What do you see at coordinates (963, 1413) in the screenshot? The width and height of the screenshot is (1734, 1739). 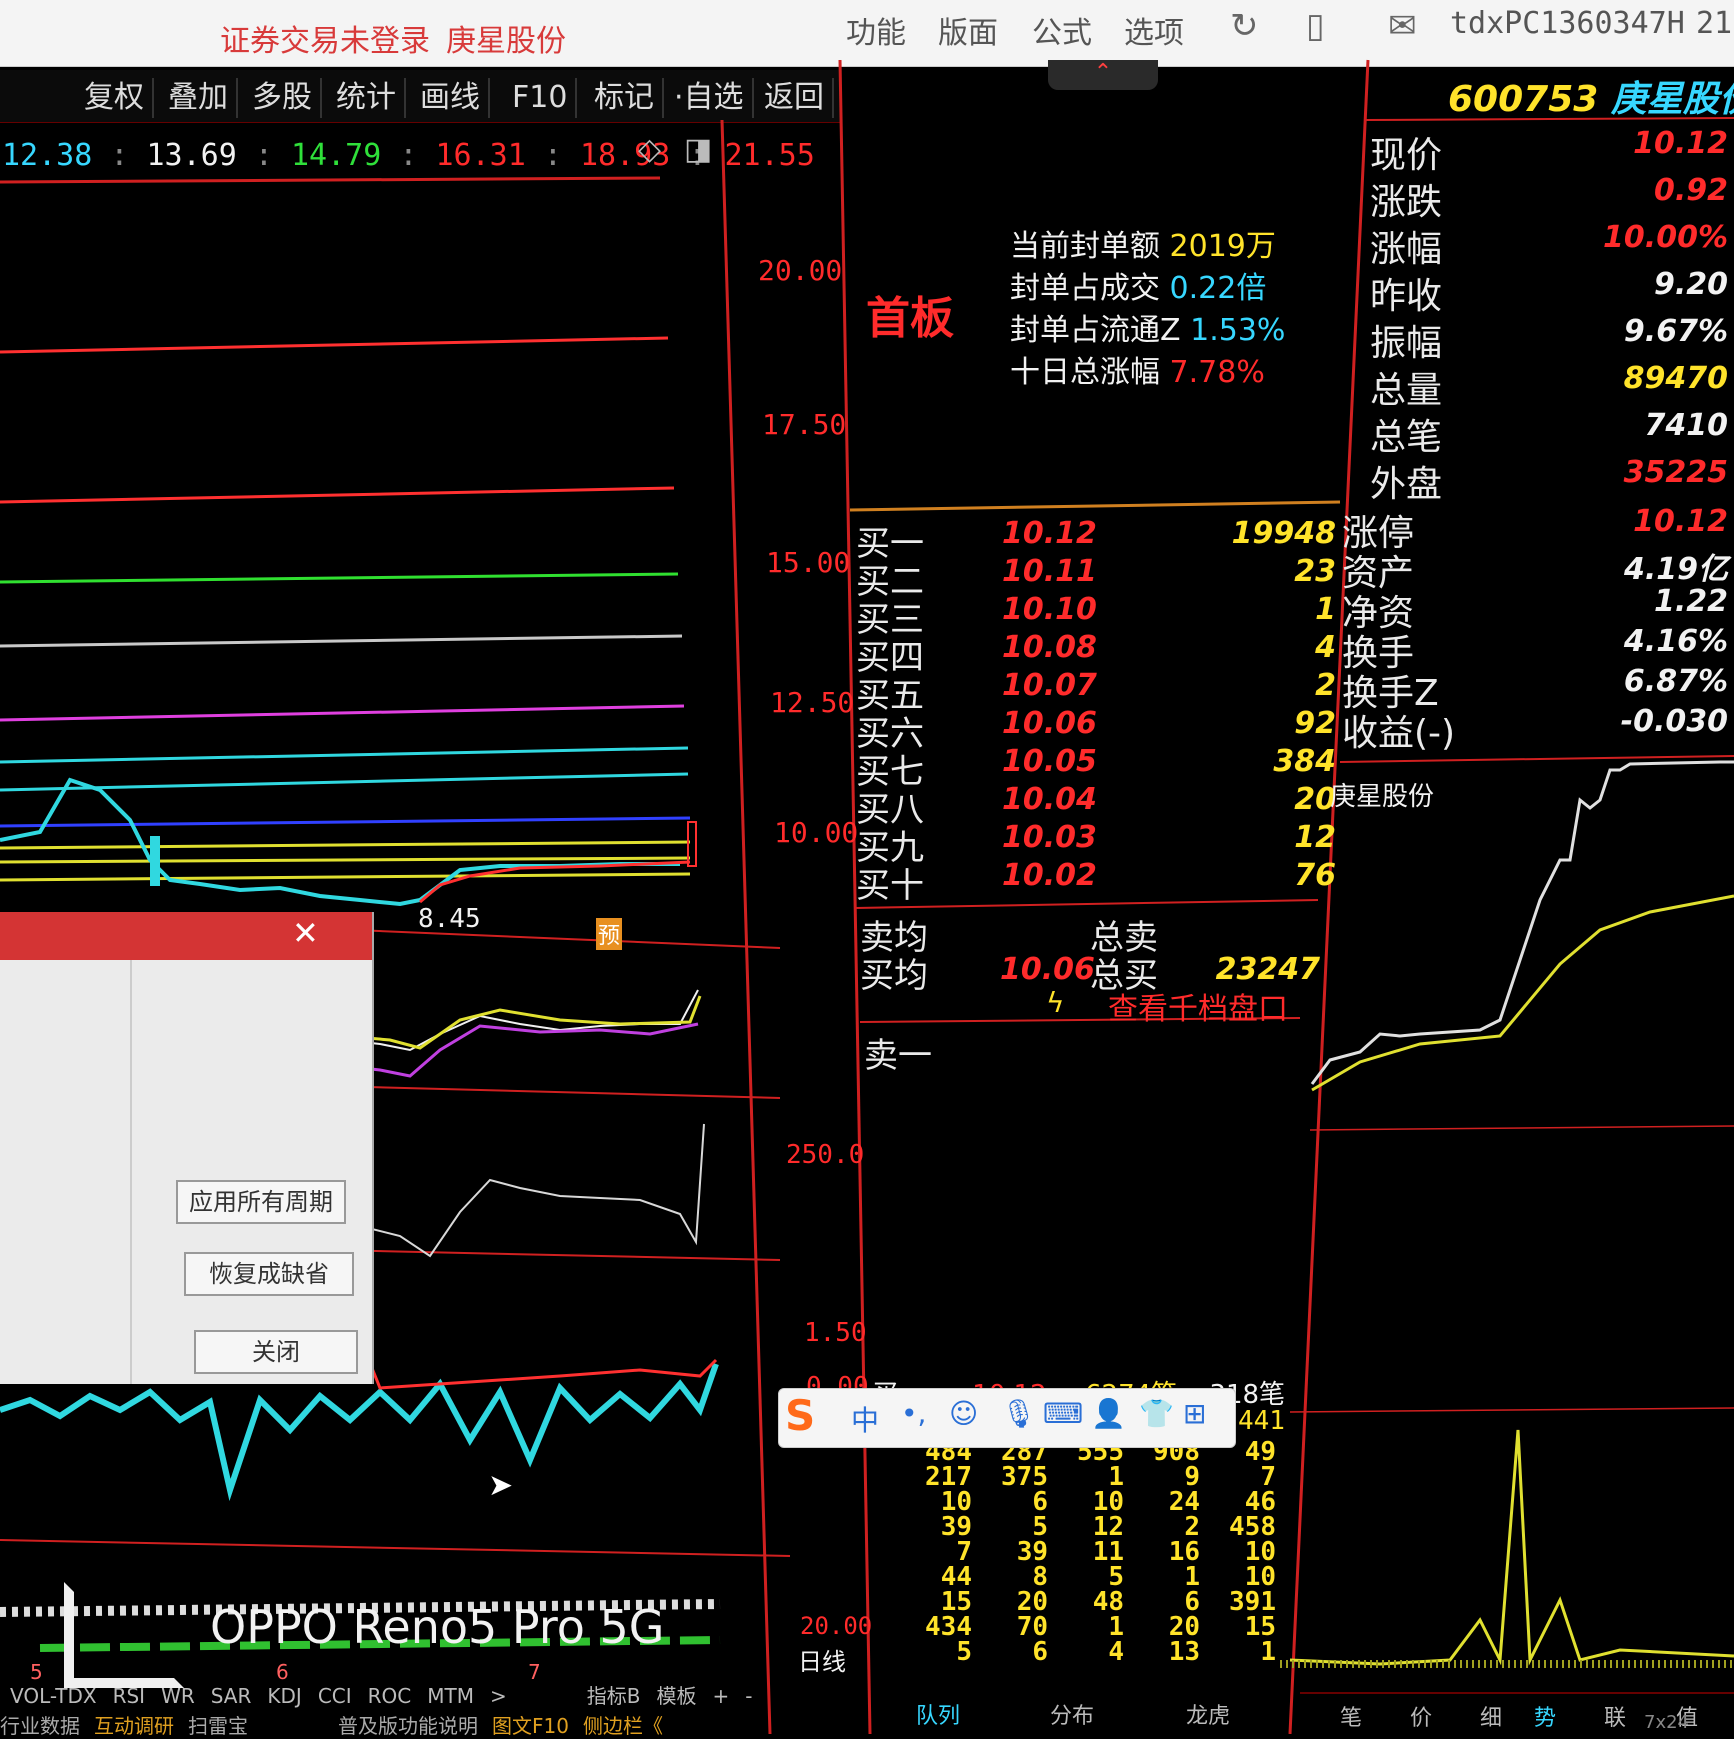 I see `emoji-icon: ☺` at bounding box center [963, 1413].